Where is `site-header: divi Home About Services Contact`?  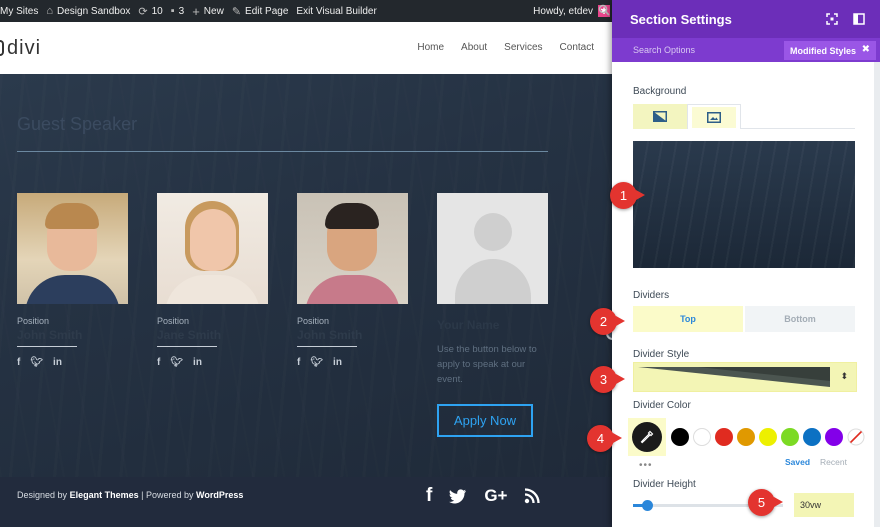
site-header: divi Home About Services Contact is located at coordinates (306, 48).